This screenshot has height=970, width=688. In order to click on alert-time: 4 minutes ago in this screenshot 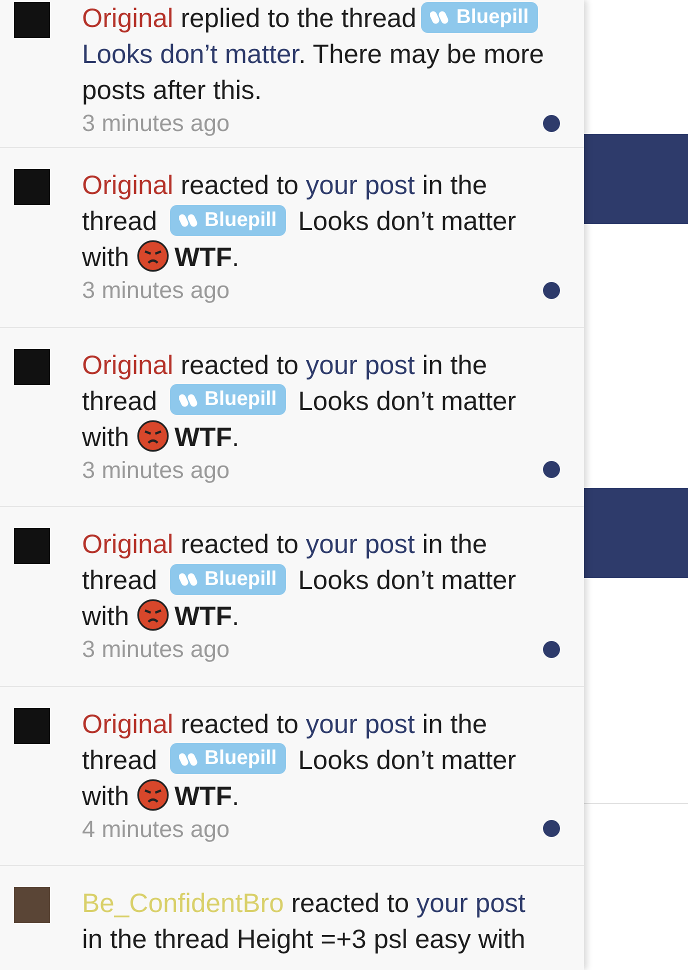, I will do `click(156, 829)`.